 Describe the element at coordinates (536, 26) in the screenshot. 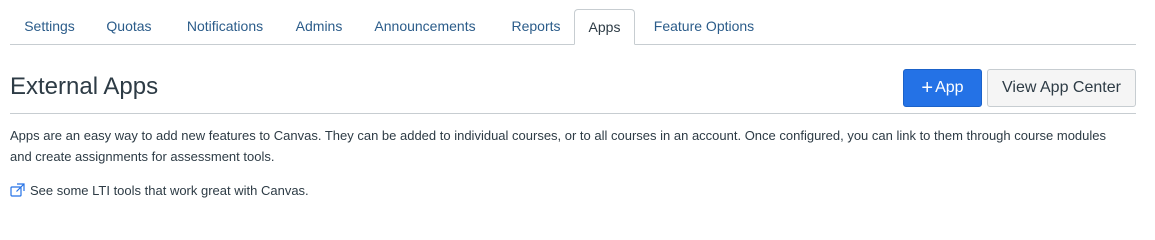

I see `tab-reports: Reports` at that location.